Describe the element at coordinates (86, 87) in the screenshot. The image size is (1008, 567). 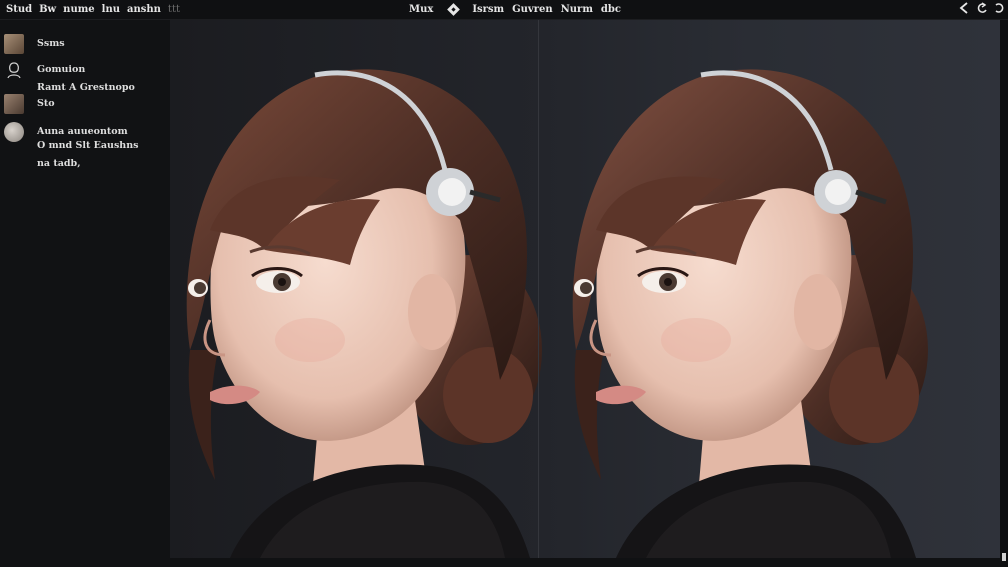
I see `layer-label: Ramt A Grestnopo` at that location.